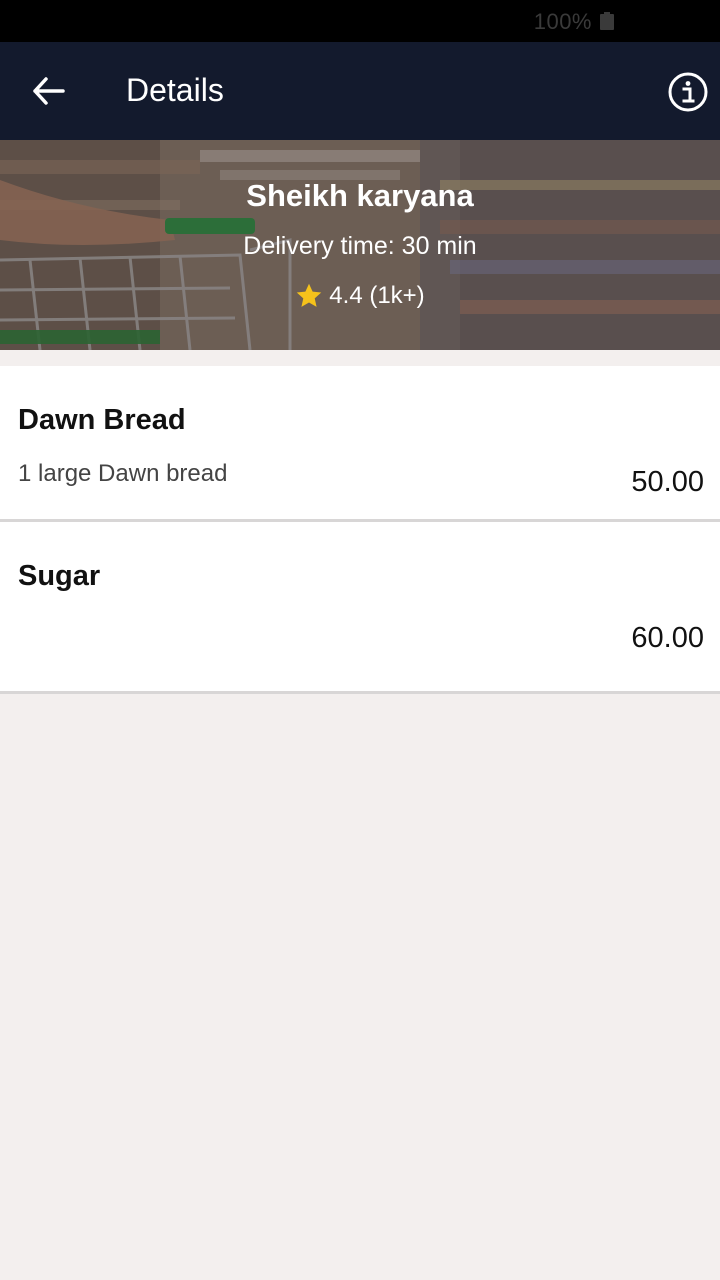  I want to click on rating-text: 4.4 (1k+), so click(377, 295).